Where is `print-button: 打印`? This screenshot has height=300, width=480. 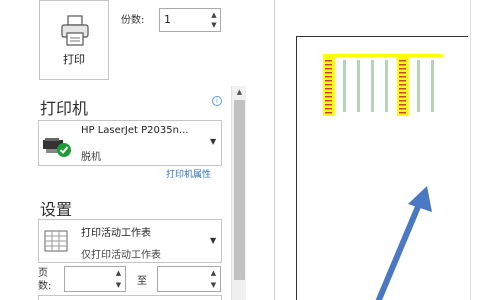 print-button: 打印 is located at coordinates (74, 40).